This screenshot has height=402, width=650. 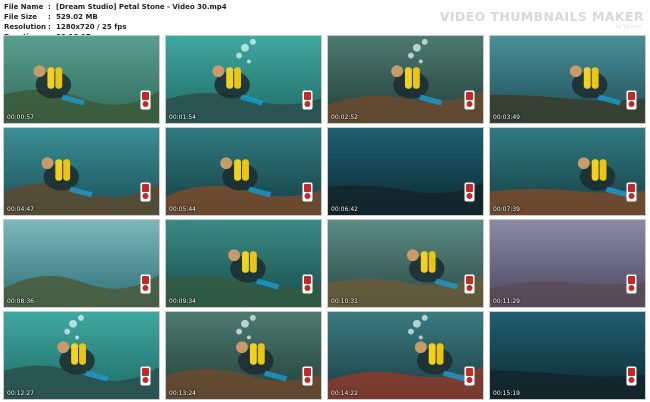 I want to click on brand-subtitle: by Vlcoder, so click(x=628, y=27).